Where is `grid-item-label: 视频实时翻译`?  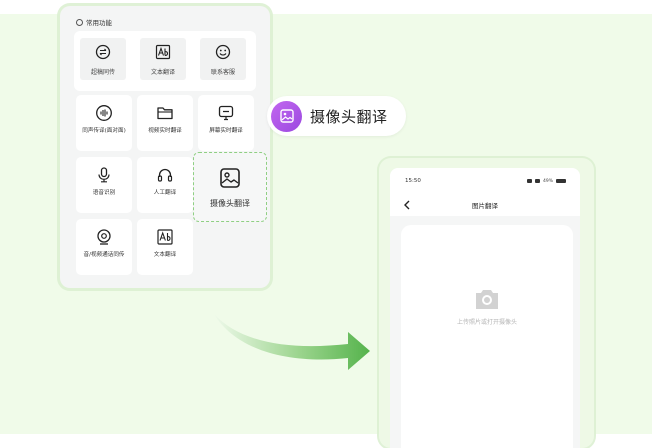 grid-item-label: 视频实时翻译 is located at coordinates (165, 131).